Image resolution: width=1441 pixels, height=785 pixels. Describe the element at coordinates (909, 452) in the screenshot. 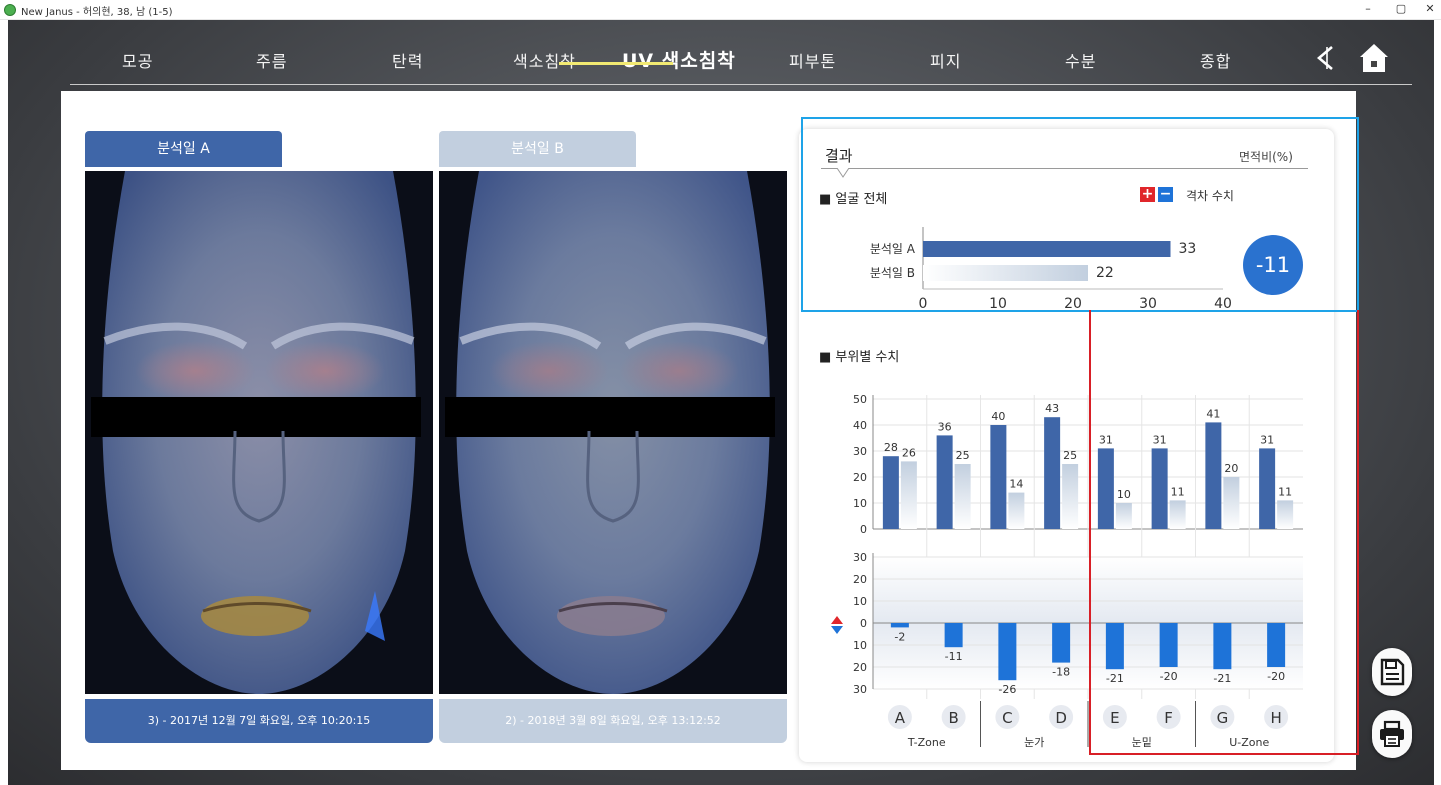

I see `series-b-value-A: 26` at that location.